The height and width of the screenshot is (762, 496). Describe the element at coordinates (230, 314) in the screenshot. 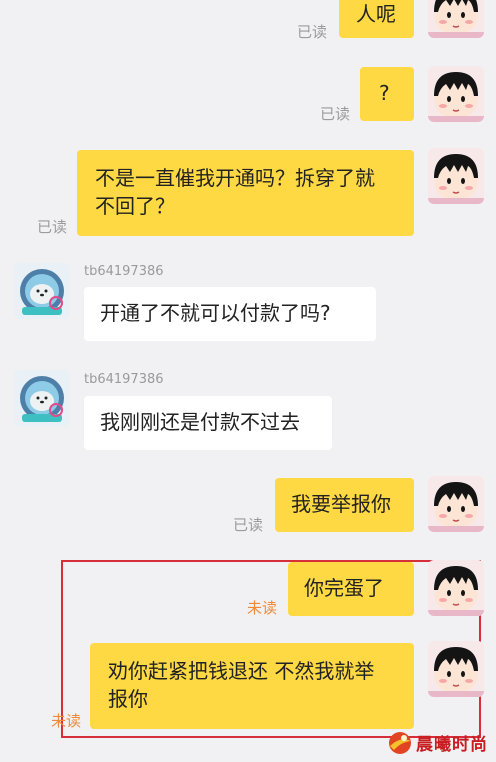

I see `message-bubble: 开通了不就可以付款了吗?` at that location.